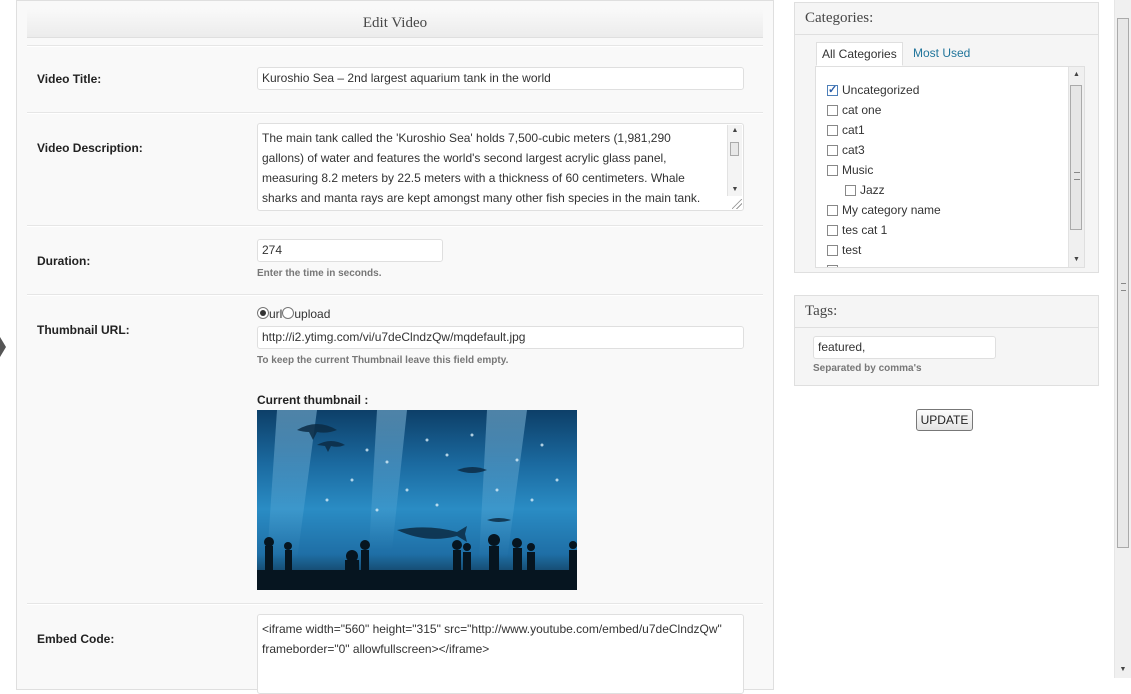 Image resolution: width=1131 pixels, height=694 pixels. What do you see at coordinates (734, 160) in the screenshot?
I see `description-scrollbar: ▲ ▼` at bounding box center [734, 160].